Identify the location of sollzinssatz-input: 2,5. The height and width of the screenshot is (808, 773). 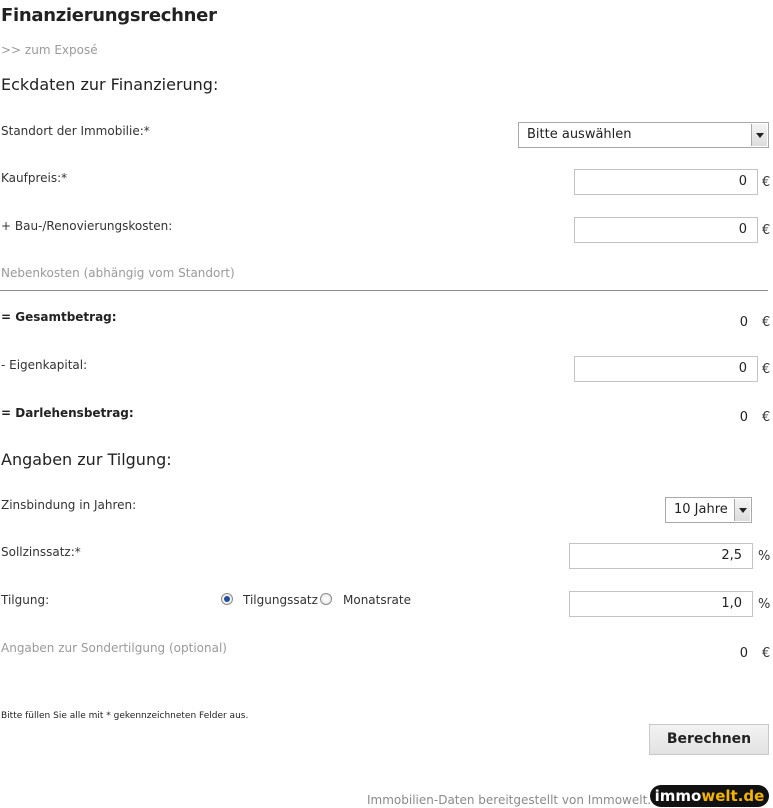
(661, 556).